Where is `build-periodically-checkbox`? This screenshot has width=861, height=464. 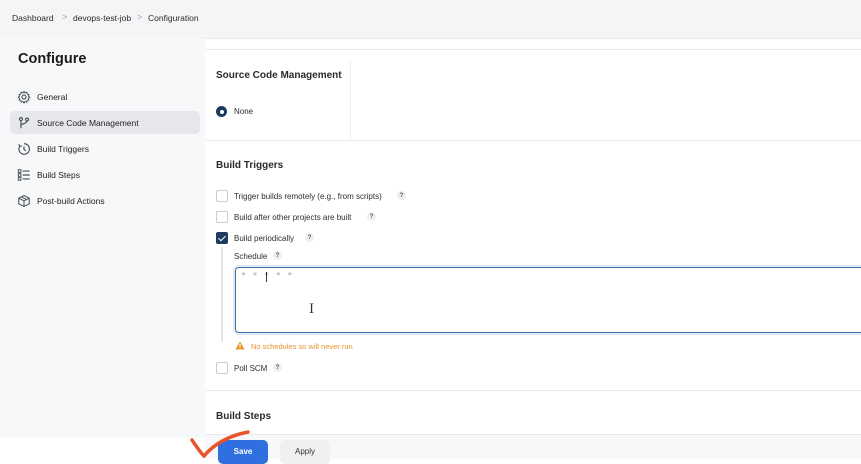
build-periodically-checkbox is located at coordinates (222, 238).